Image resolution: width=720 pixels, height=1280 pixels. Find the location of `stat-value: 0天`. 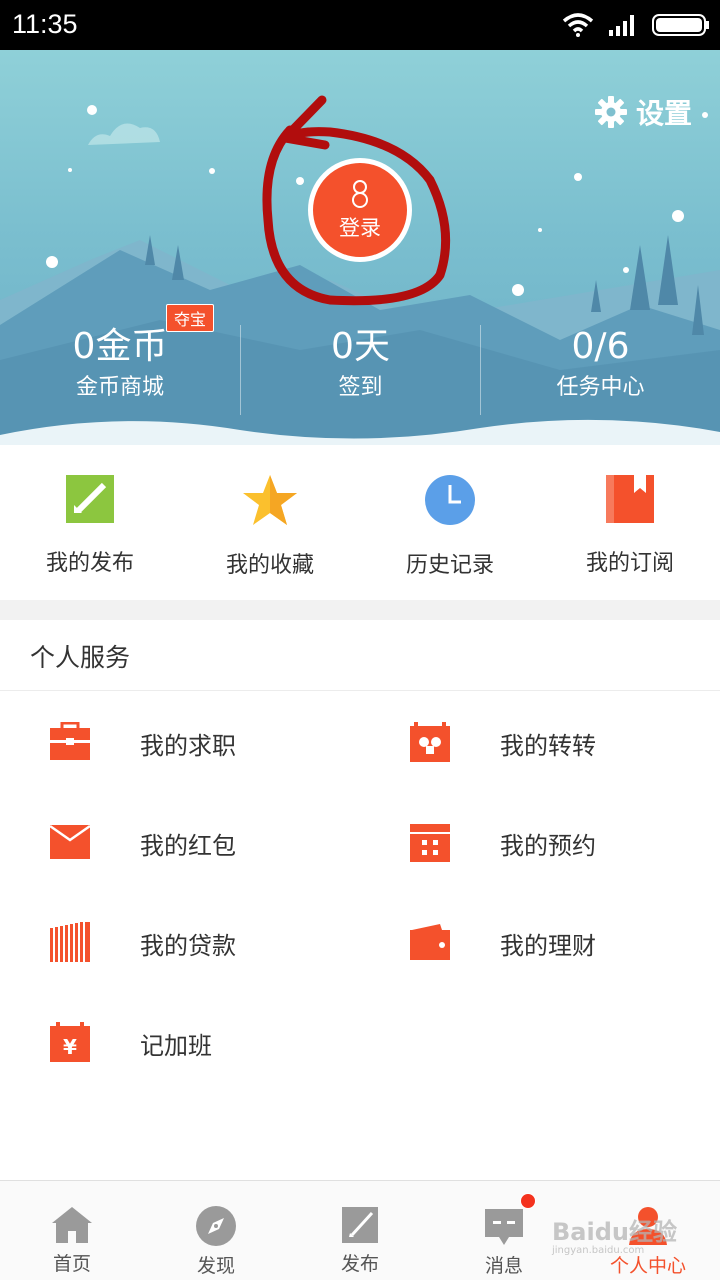

stat-value: 0天 is located at coordinates (360, 346).